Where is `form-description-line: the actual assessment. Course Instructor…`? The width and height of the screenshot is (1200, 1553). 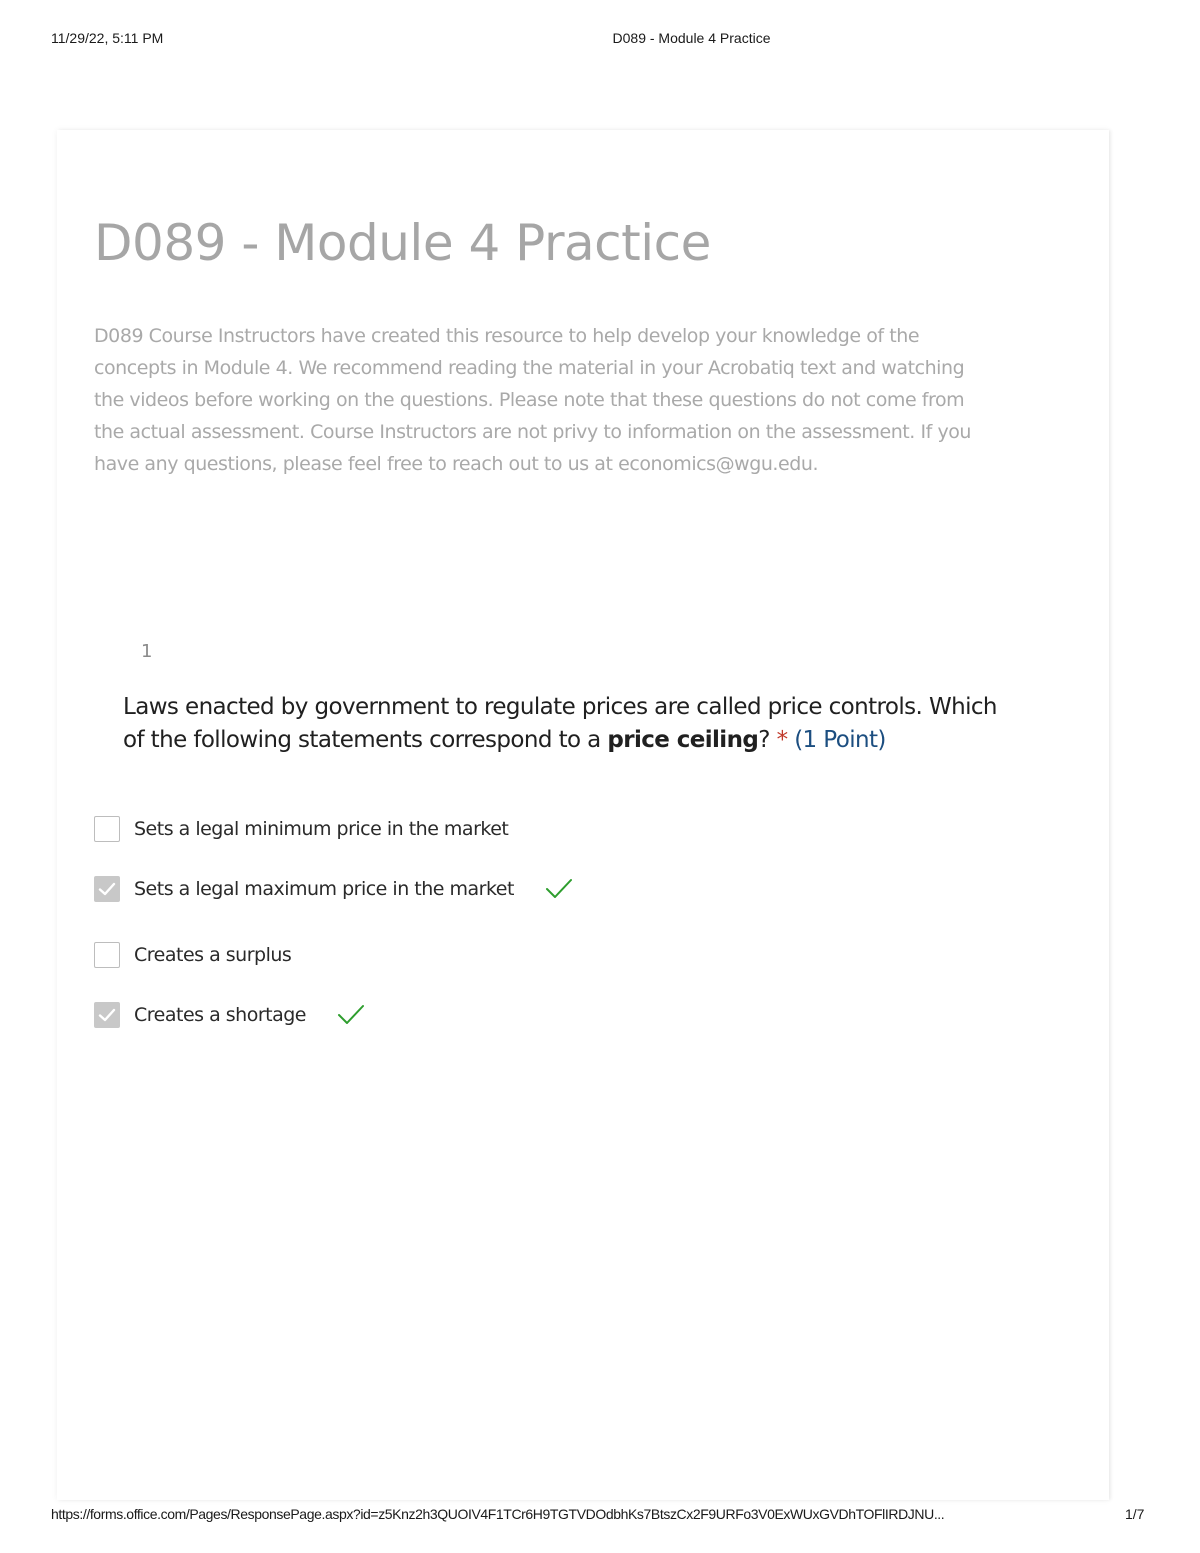
form-description-line: the actual assessment. Course Instructor… is located at coordinates (533, 432).